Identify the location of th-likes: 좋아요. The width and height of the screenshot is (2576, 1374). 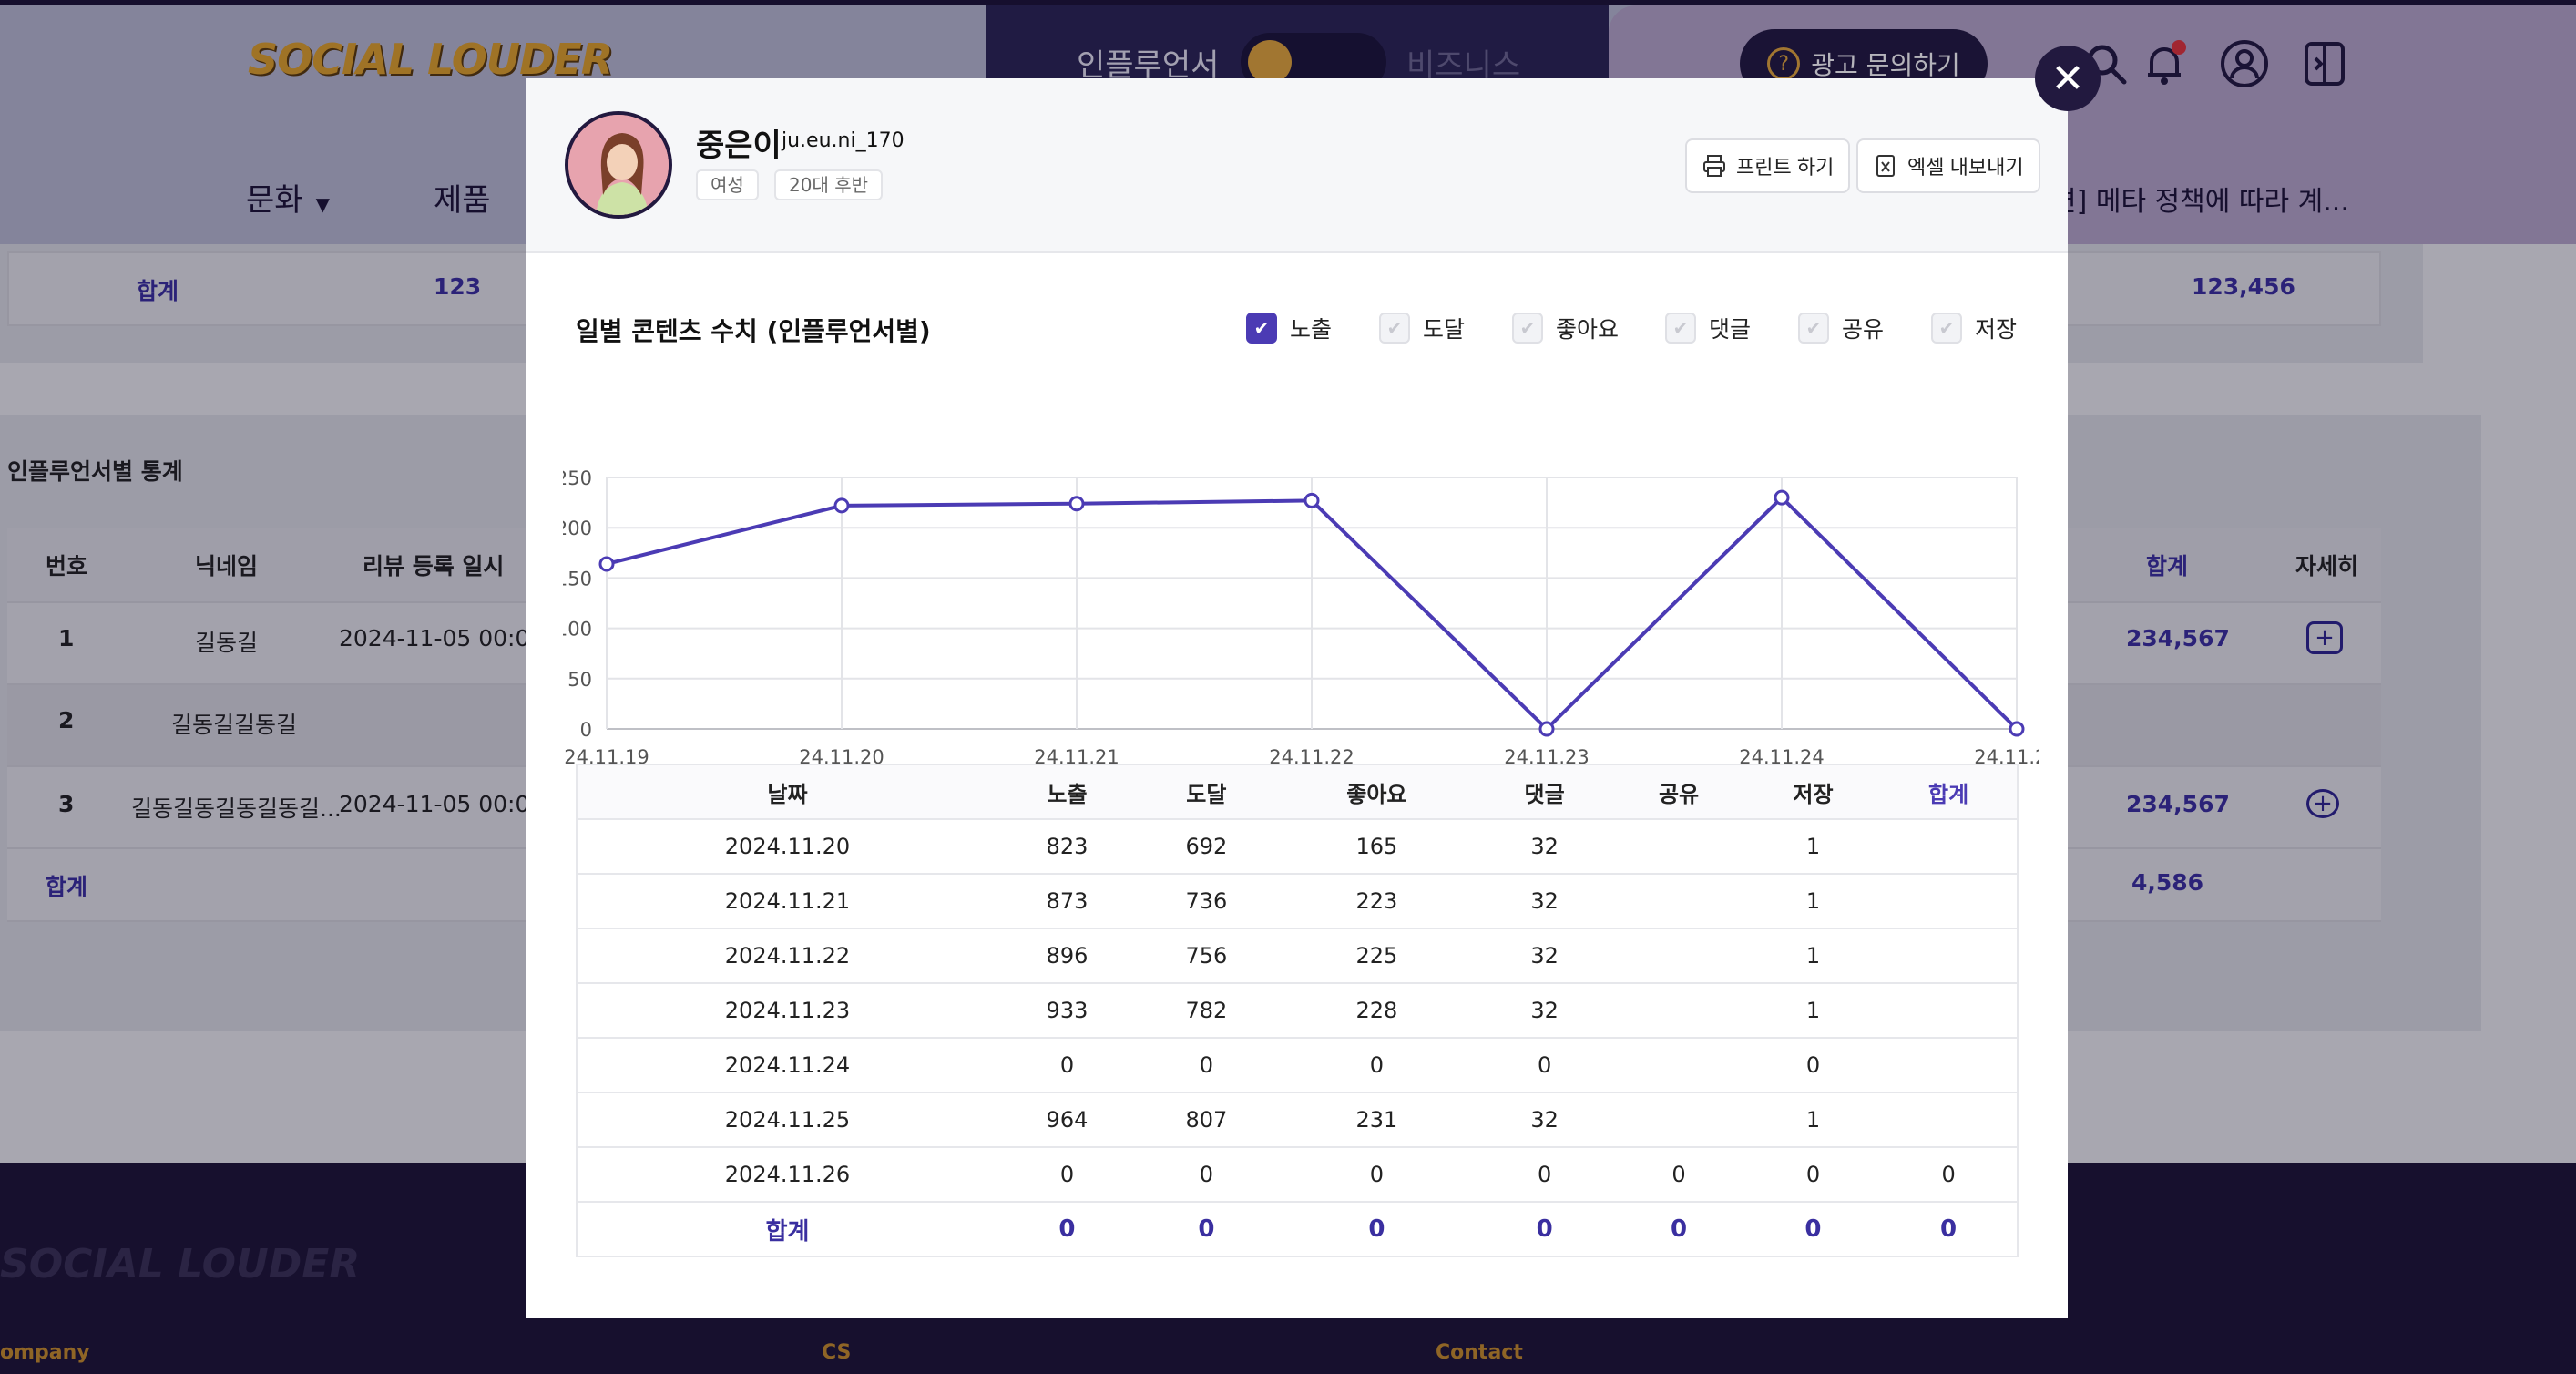
(1376, 792).